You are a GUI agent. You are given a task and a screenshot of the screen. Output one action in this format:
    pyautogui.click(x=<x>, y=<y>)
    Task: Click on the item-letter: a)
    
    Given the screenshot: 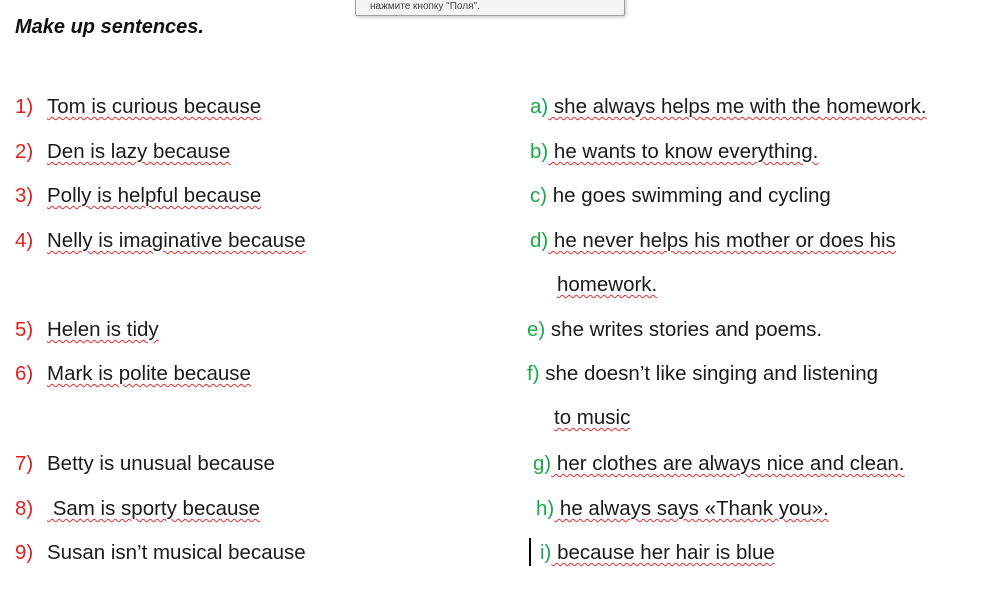 What is the action you would take?
    pyautogui.click(x=539, y=106)
    